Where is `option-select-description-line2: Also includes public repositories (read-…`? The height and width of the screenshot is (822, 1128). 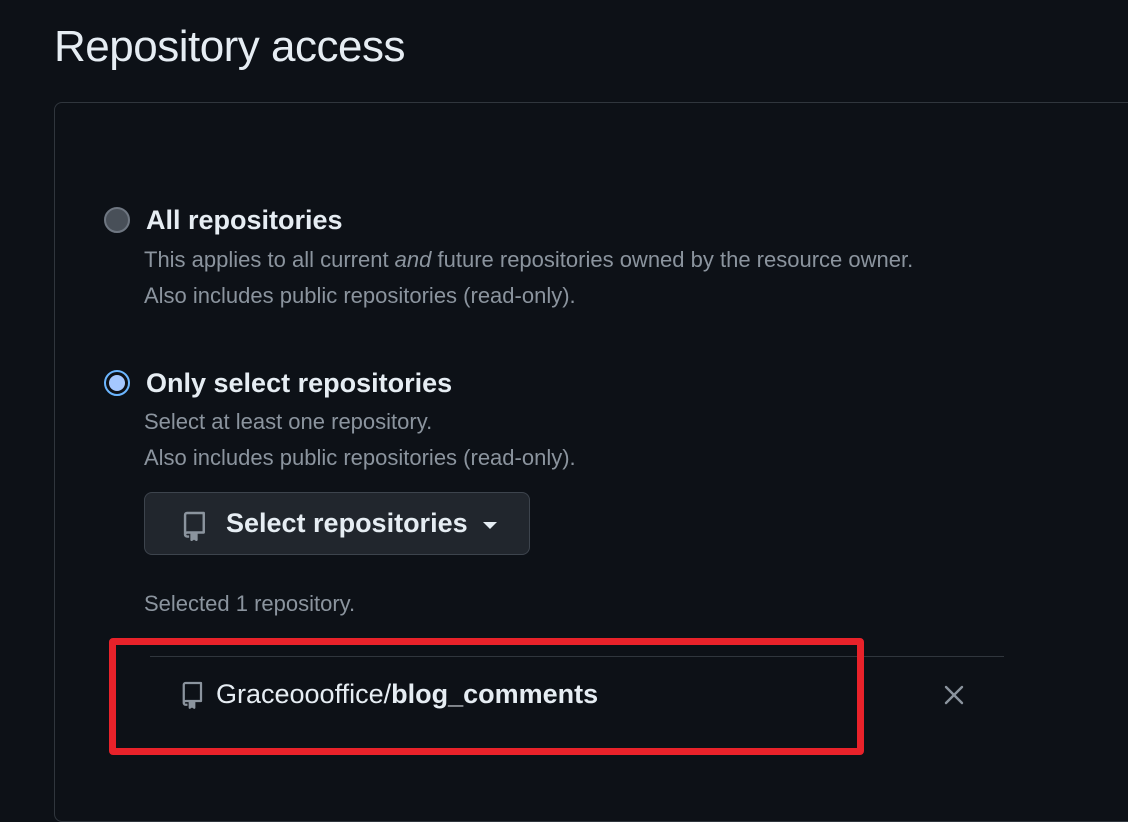 option-select-description-line2: Also includes public repositories (read-… is located at coordinates (360, 457).